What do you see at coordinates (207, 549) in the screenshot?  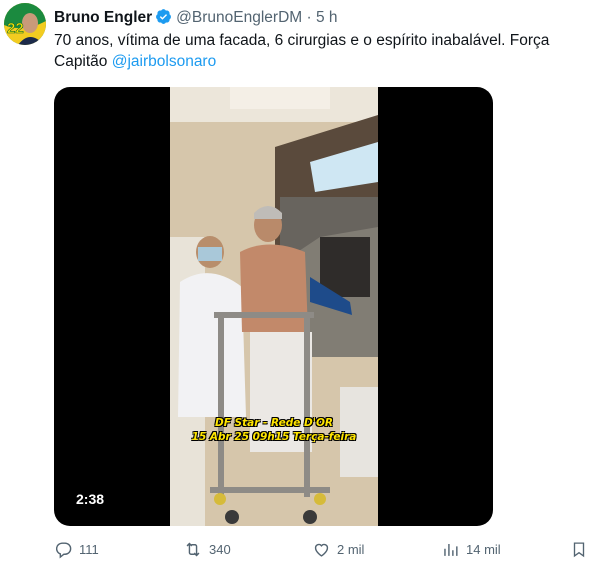 I see `repost-button: 340` at bounding box center [207, 549].